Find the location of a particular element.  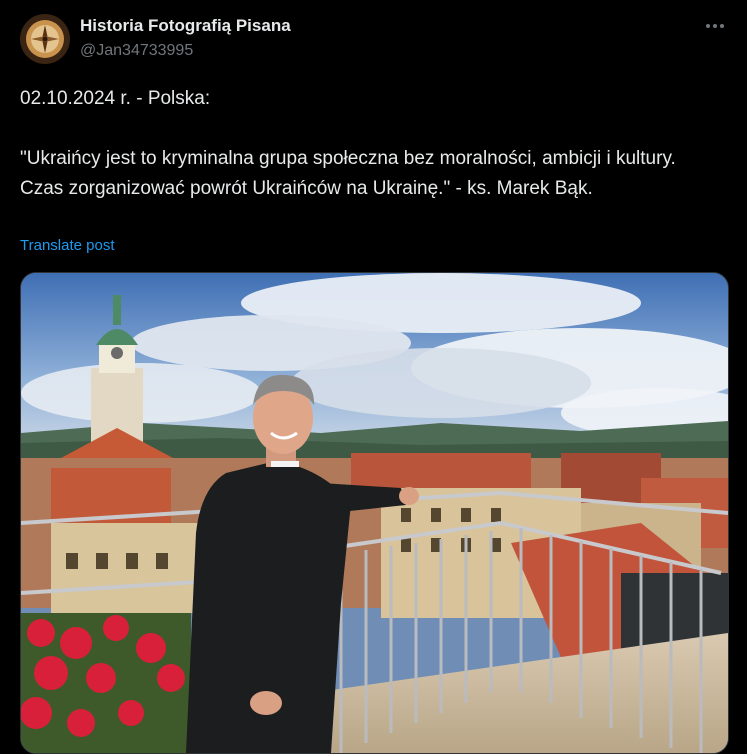

post-text-date-line: 02.10.2024 r. - Polska: is located at coordinates (115, 98).